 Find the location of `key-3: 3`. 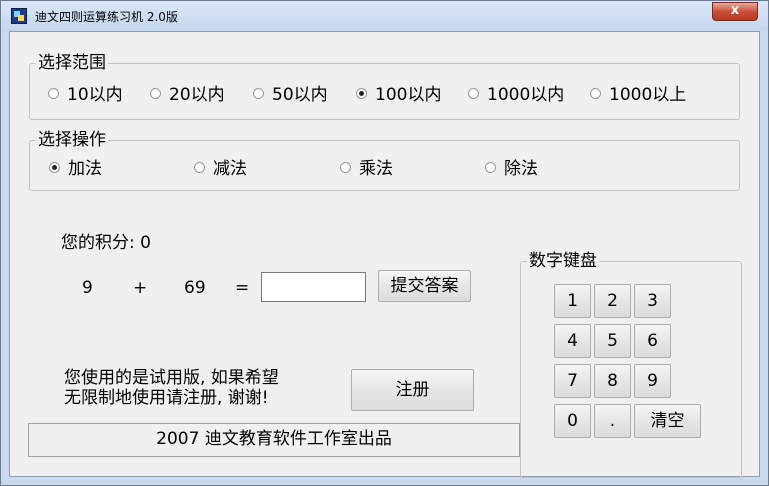

key-3: 3 is located at coordinates (652, 301).